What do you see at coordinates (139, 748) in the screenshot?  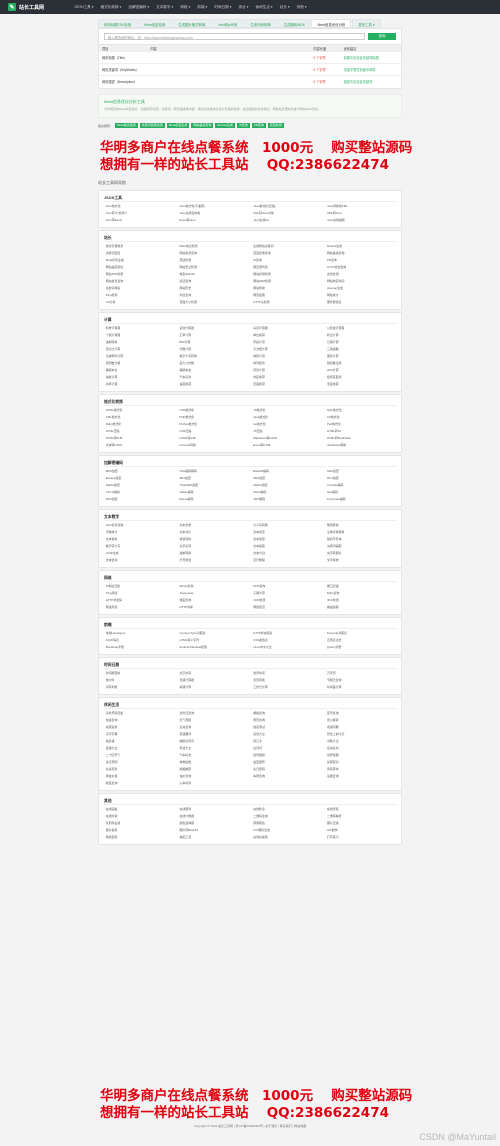 I see `tool-link: 谜语大全` at bounding box center [139, 748].